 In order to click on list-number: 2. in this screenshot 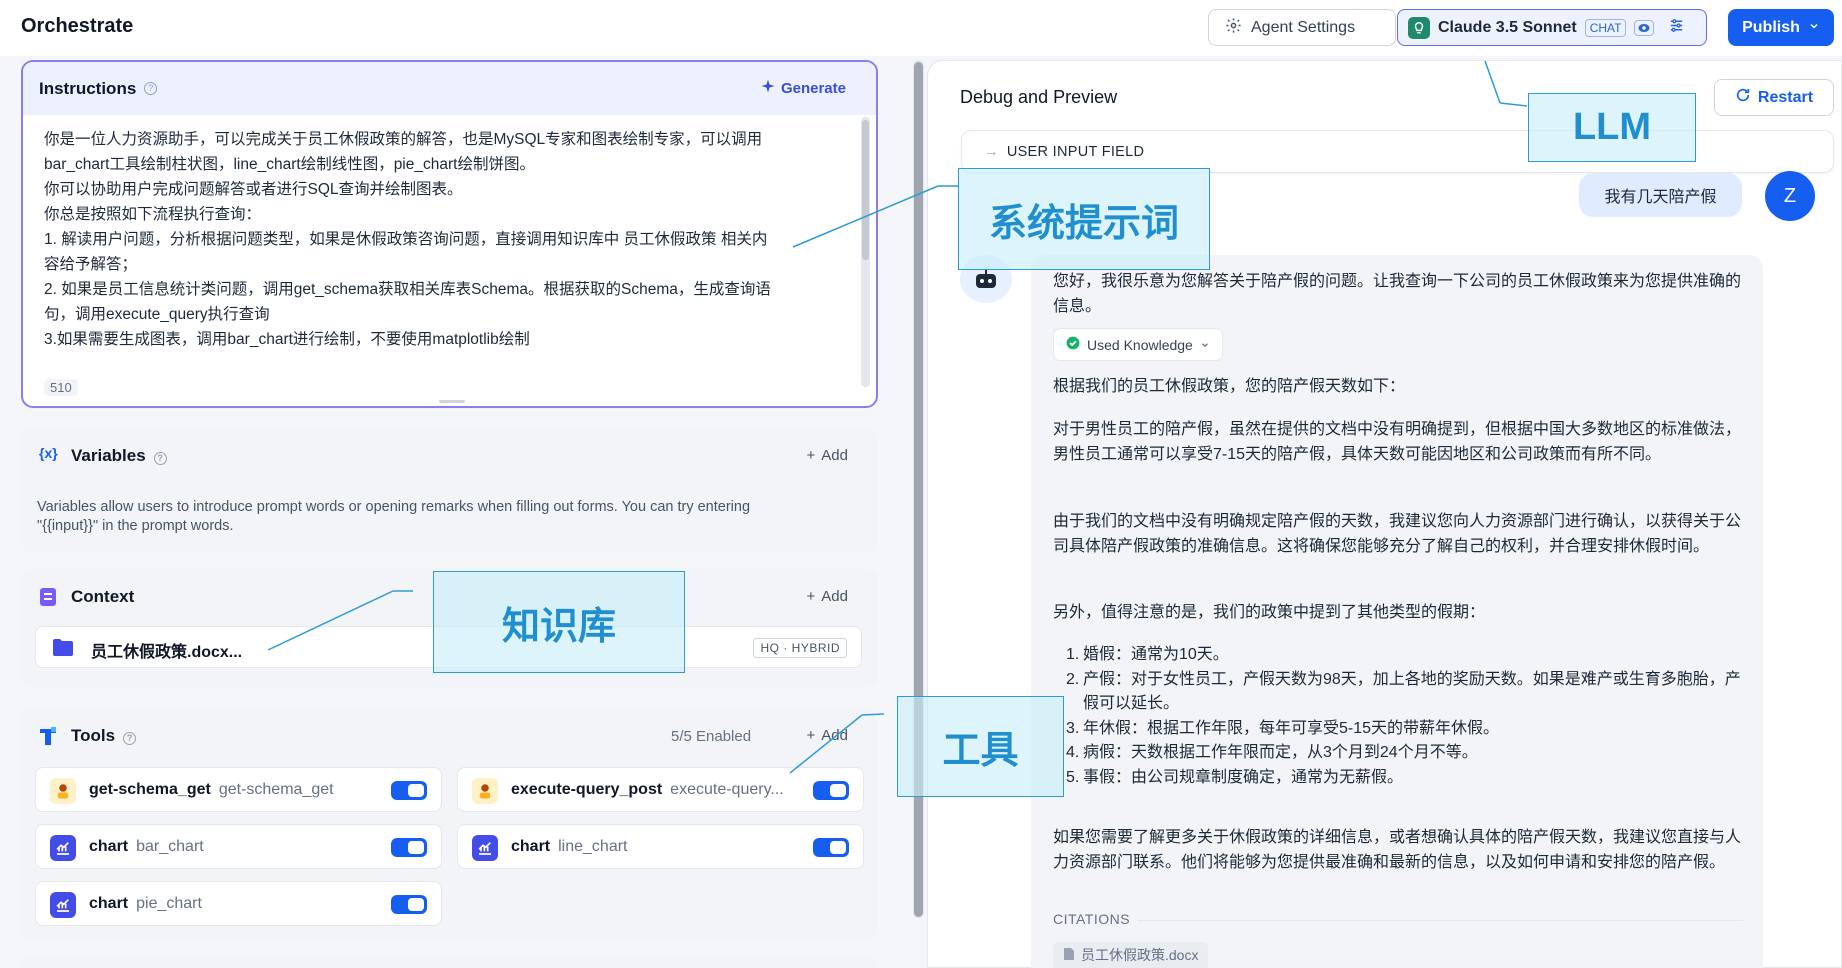, I will do `click(1073, 679)`.